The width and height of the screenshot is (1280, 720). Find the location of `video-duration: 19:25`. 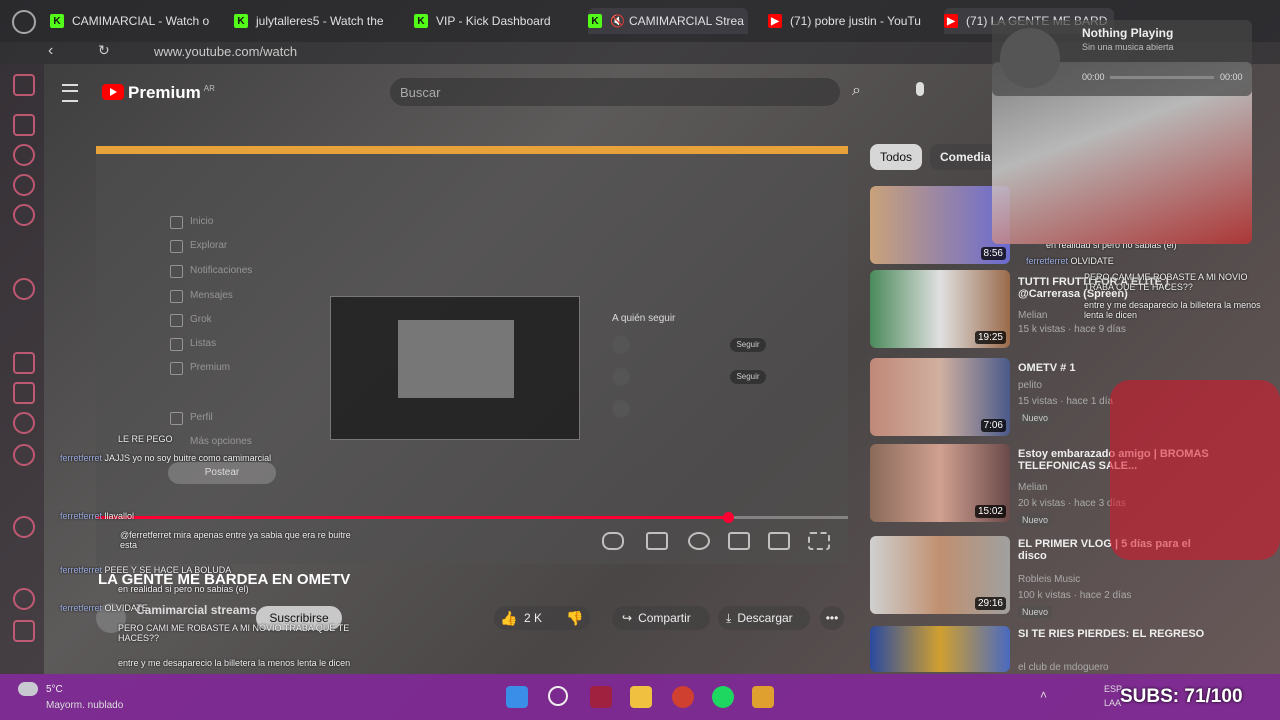

video-duration: 19:25 is located at coordinates (990, 337).